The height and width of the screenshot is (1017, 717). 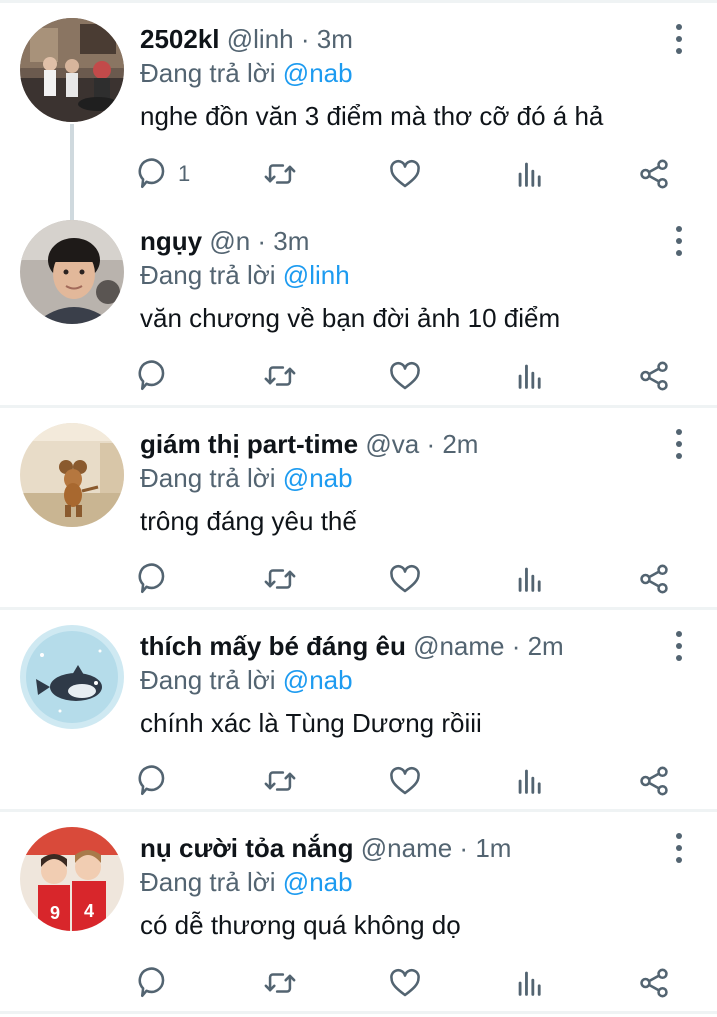 What do you see at coordinates (358, 1012) in the screenshot?
I see `tweet-divider` at bounding box center [358, 1012].